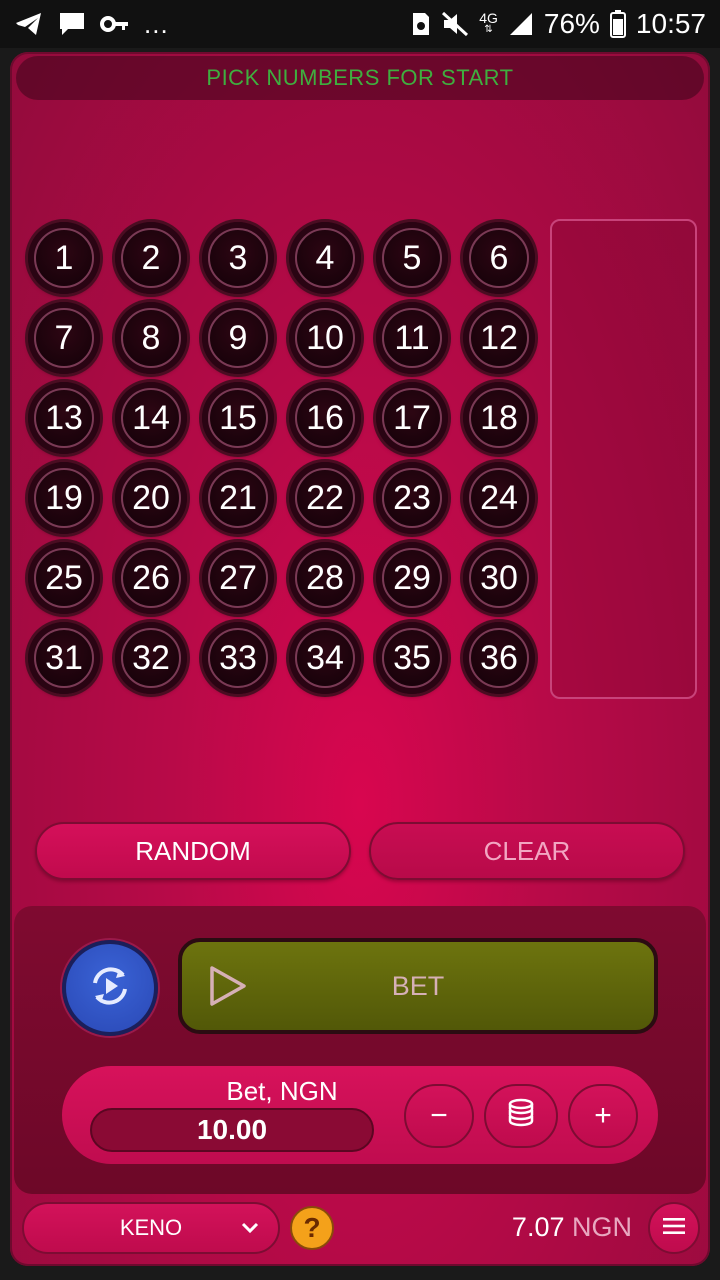 The image size is (720, 1280). I want to click on number-ball: 36, so click(499, 658).